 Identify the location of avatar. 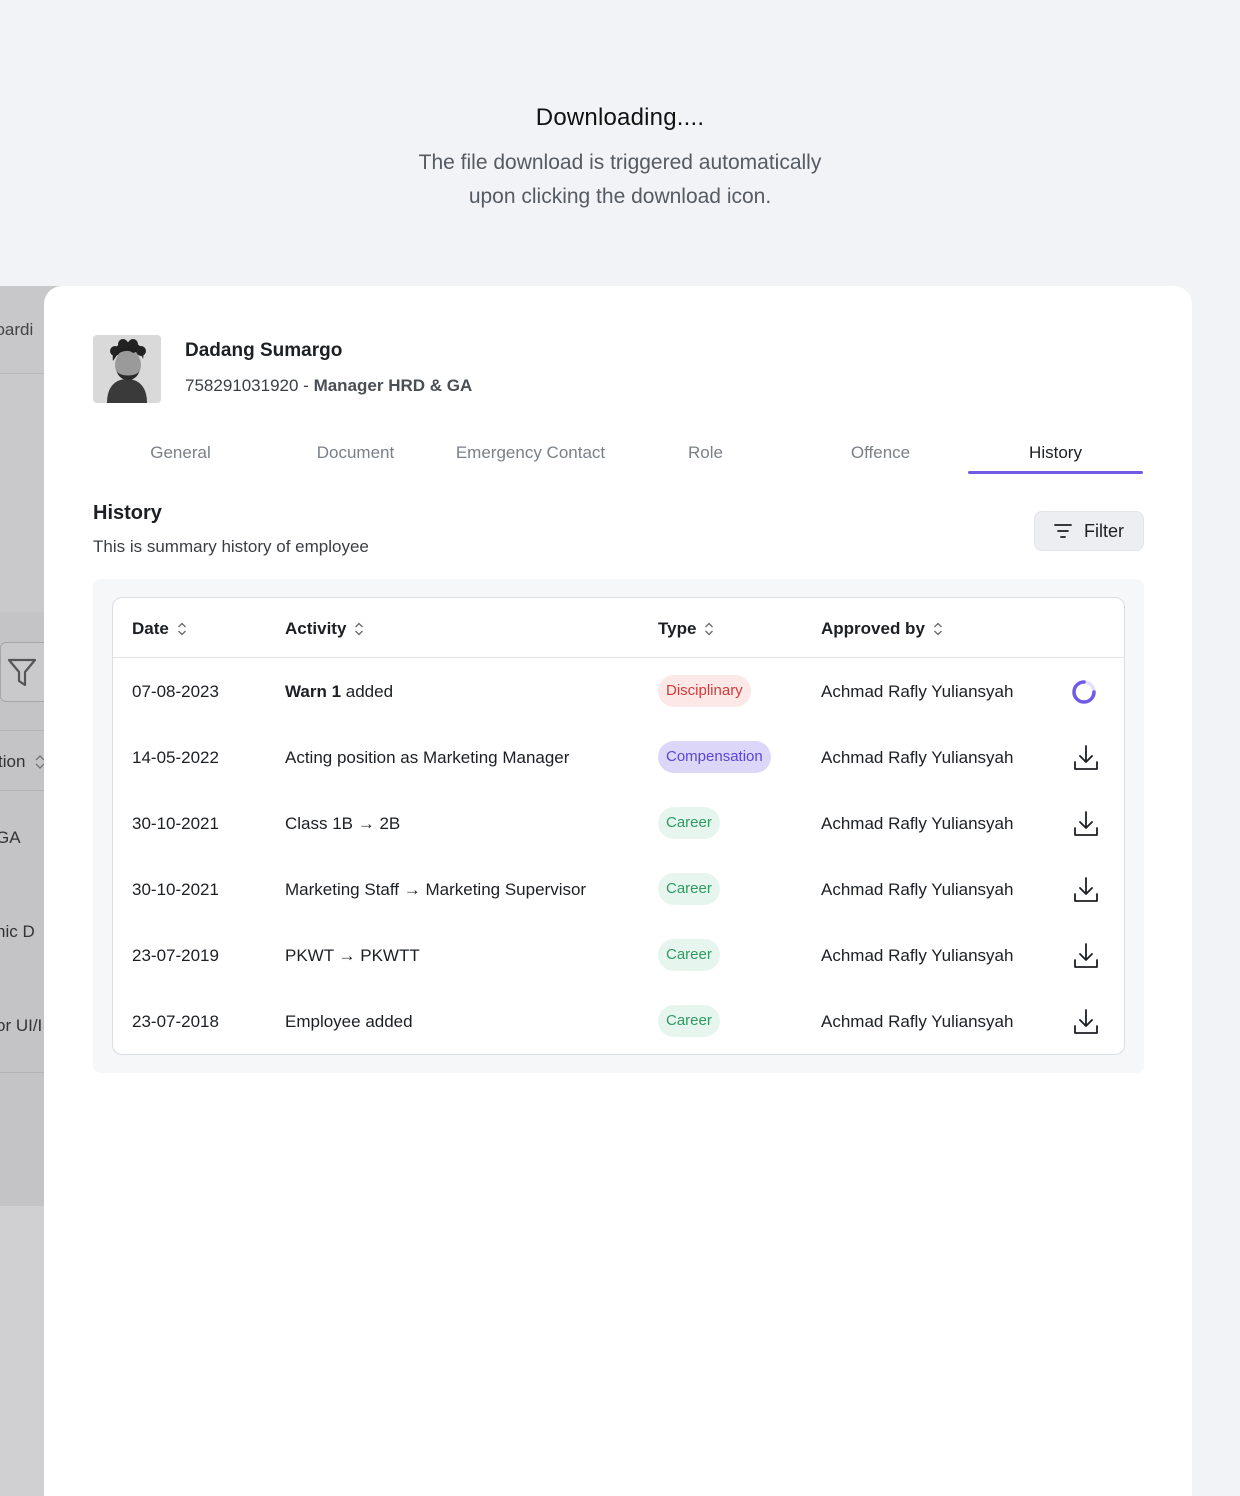
(127, 369).